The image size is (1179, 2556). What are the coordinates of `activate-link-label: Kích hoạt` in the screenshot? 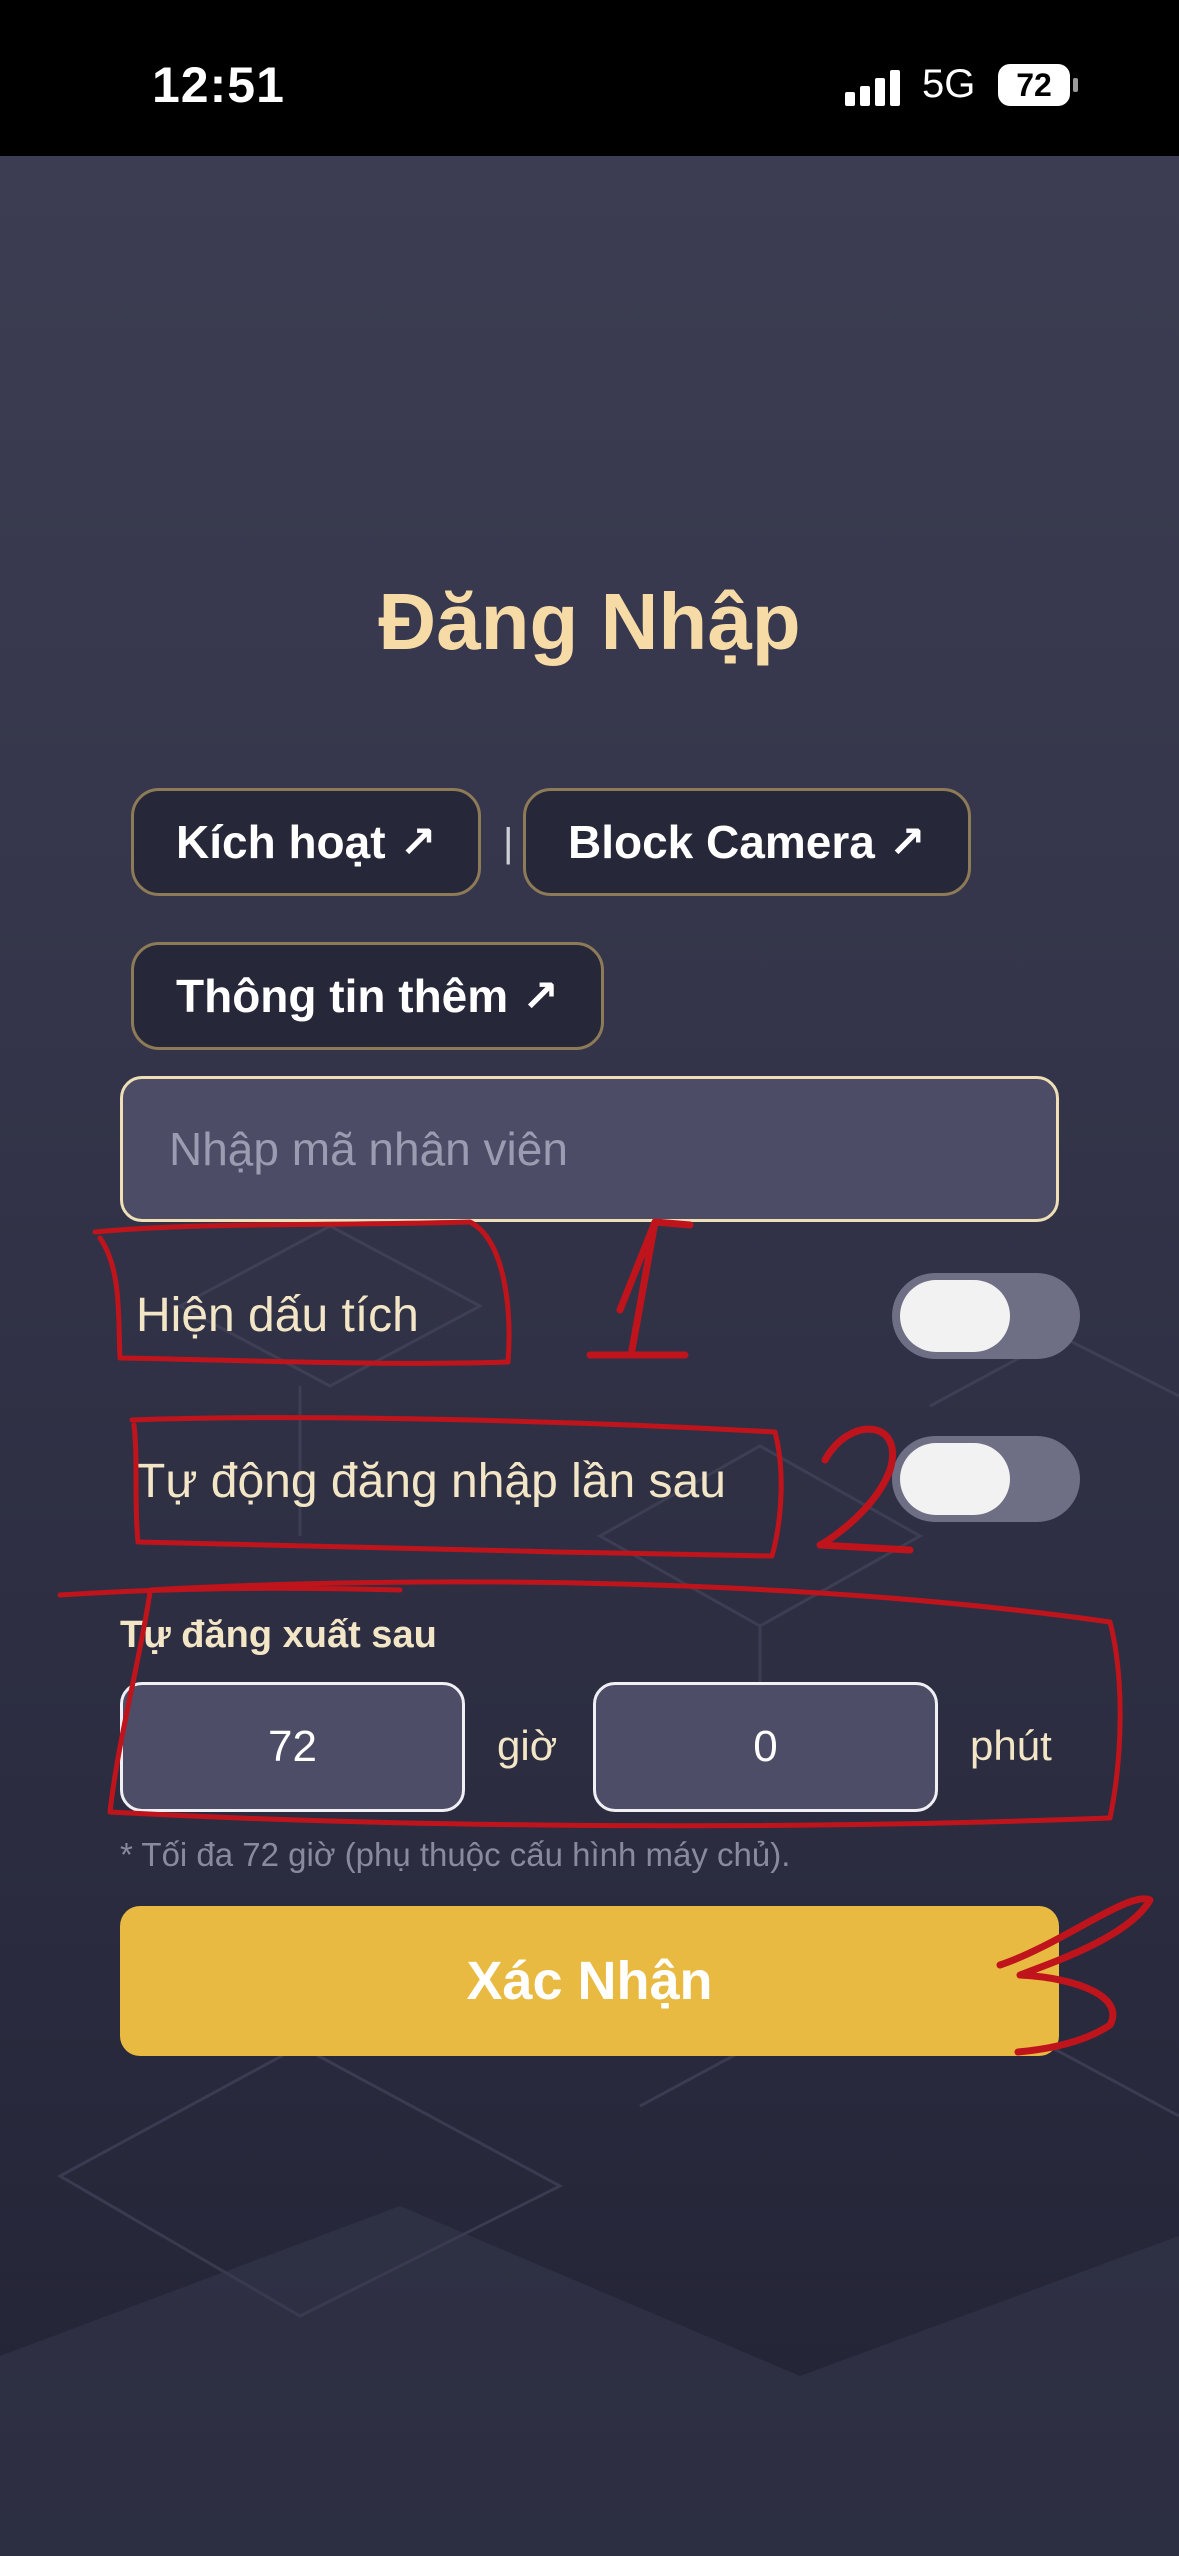 It's located at (281, 842).